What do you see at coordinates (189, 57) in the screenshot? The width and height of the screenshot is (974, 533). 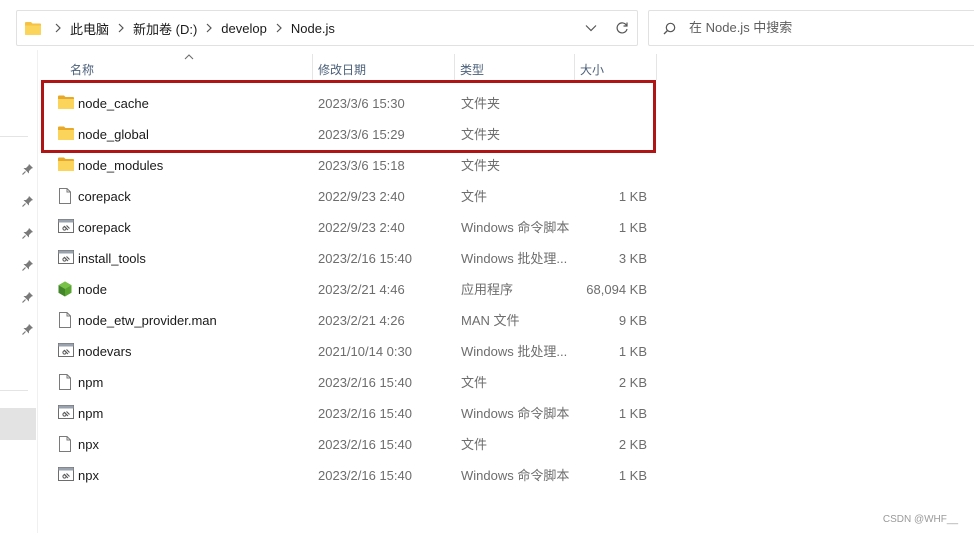 I see `sort-ascending-icon` at bounding box center [189, 57].